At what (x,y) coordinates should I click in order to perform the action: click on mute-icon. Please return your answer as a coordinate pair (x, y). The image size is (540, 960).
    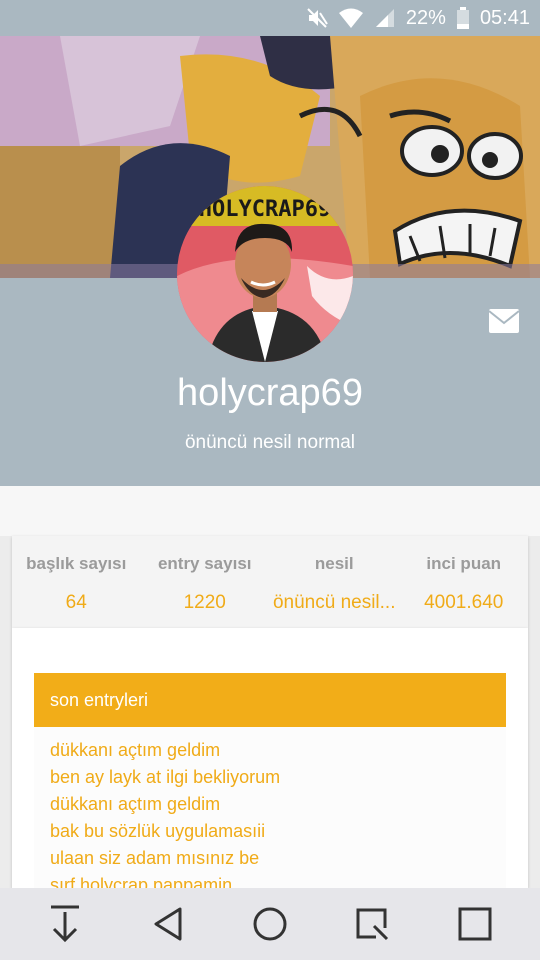
    Looking at the image, I should click on (317, 18).